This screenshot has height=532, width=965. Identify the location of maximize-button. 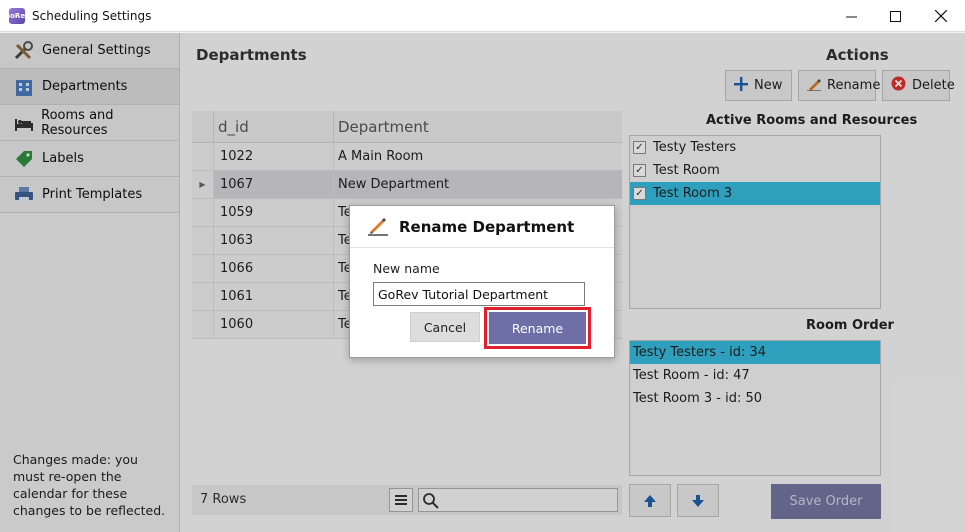
(895, 16).